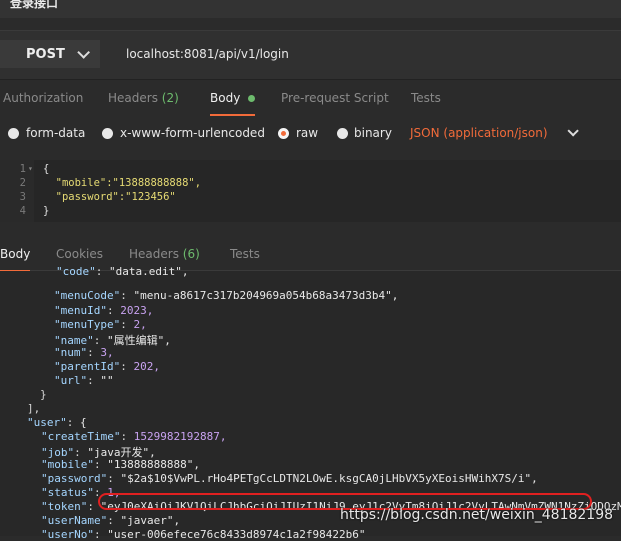 The width and height of the screenshot is (621, 541). What do you see at coordinates (84, 352) in the screenshot?
I see `response-line: "num": 3,` at bounding box center [84, 352].